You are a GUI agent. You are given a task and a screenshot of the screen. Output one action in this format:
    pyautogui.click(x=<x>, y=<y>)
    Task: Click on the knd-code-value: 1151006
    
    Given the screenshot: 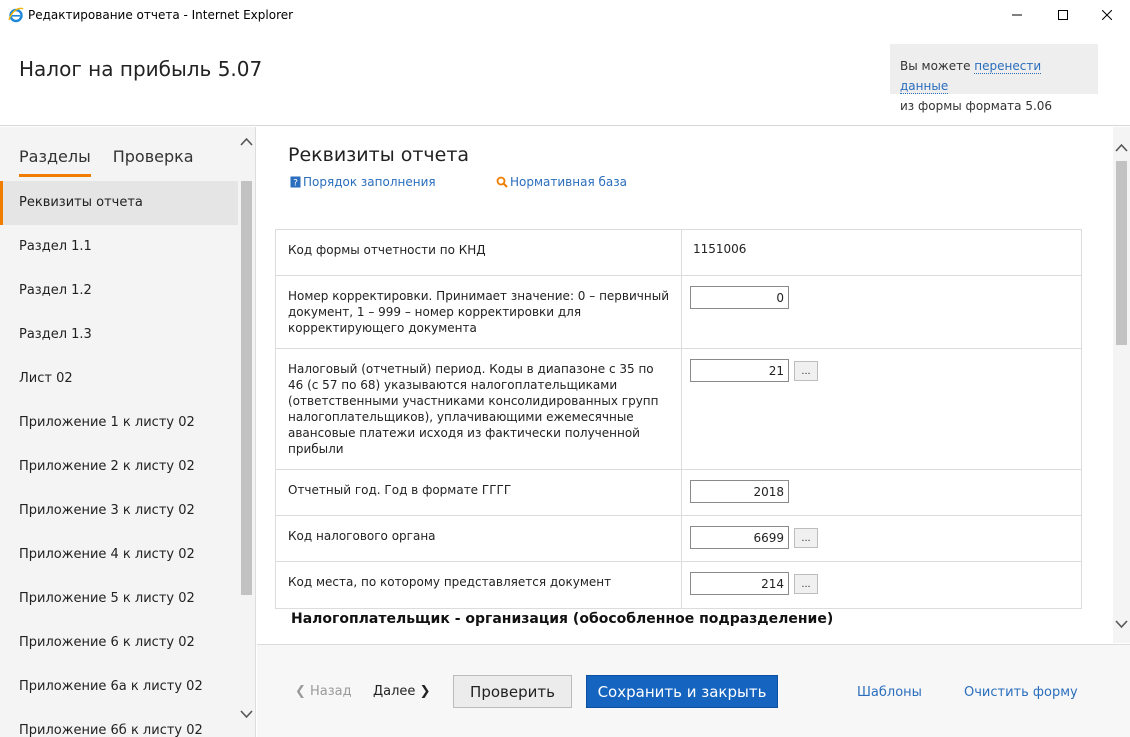 What is the action you would take?
    pyautogui.click(x=720, y=249)
    